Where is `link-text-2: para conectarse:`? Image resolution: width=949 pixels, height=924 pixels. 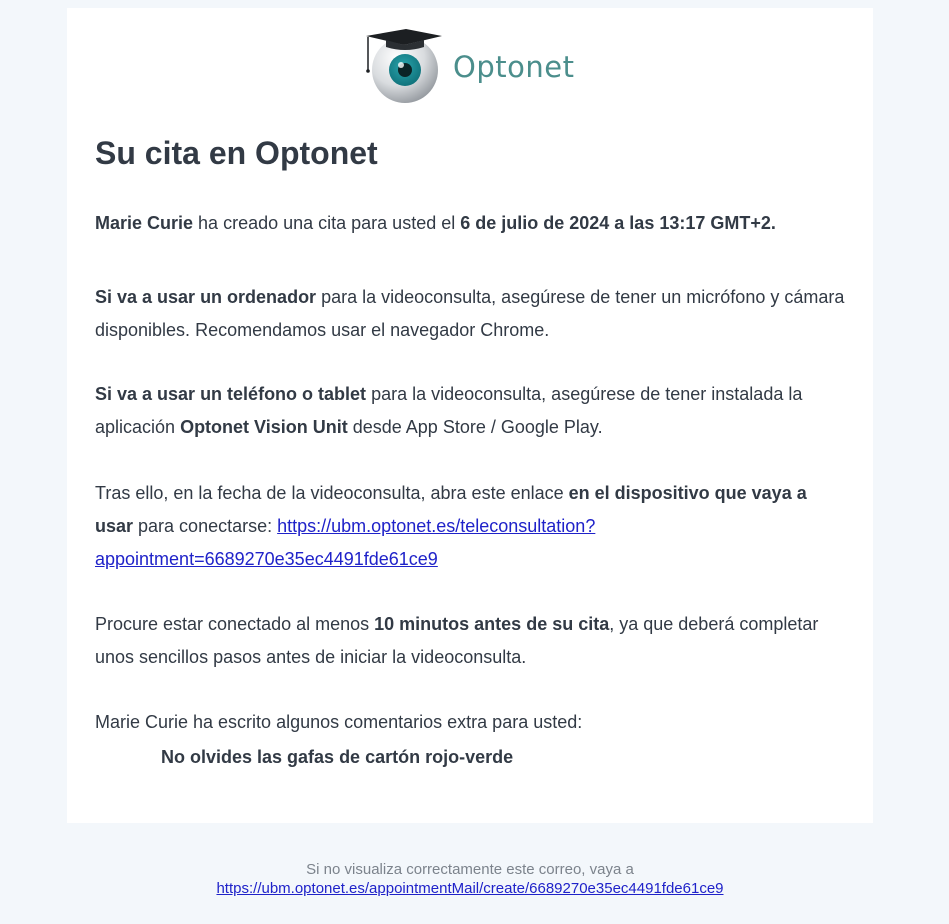
link-text-2: para conectarse: is located at coordinates (205, 526).